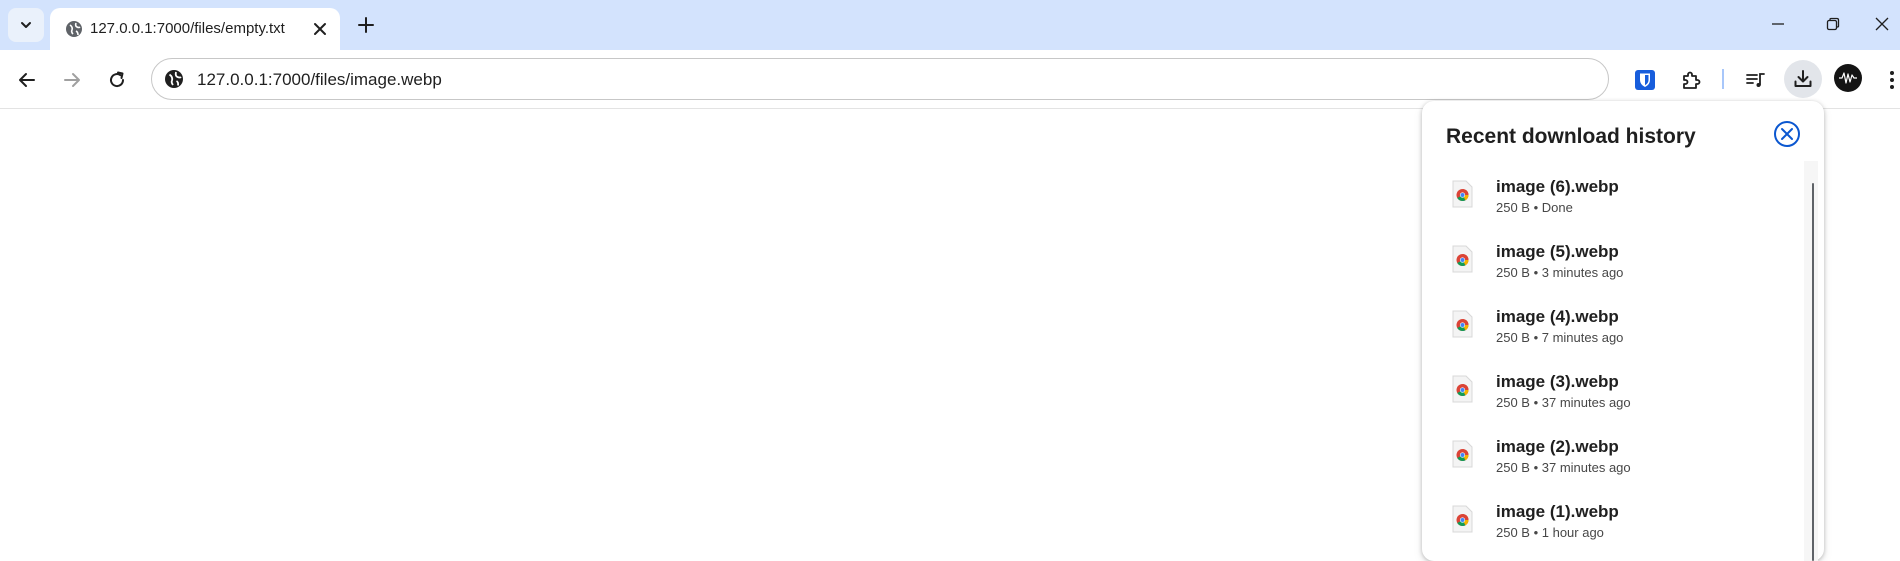  I want to click on extensions-button, so click(1691, 80).